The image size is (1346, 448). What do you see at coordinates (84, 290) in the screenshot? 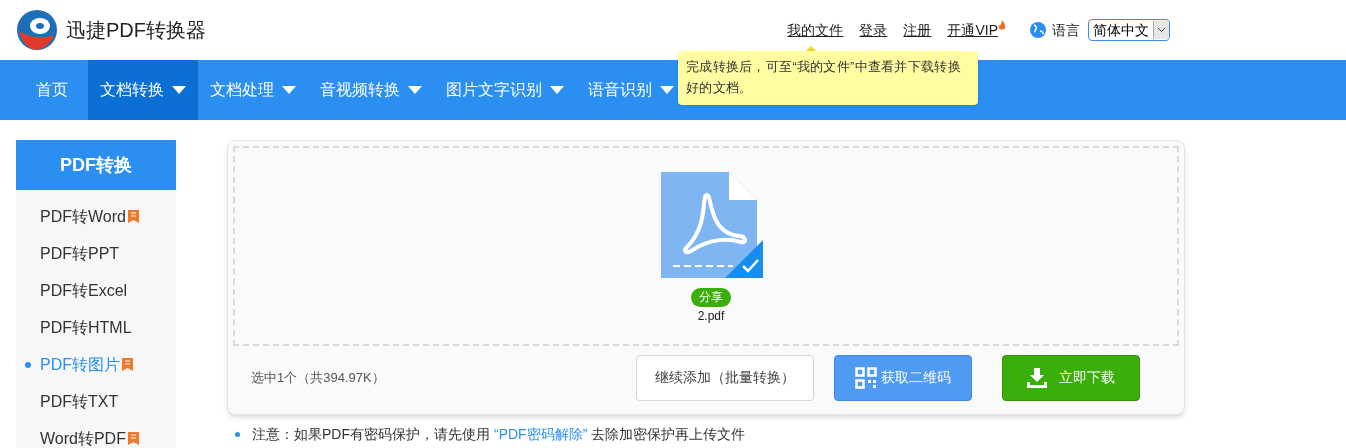
I see `sidebar-item: PDF转Excel` at bounding box center [84, 290].